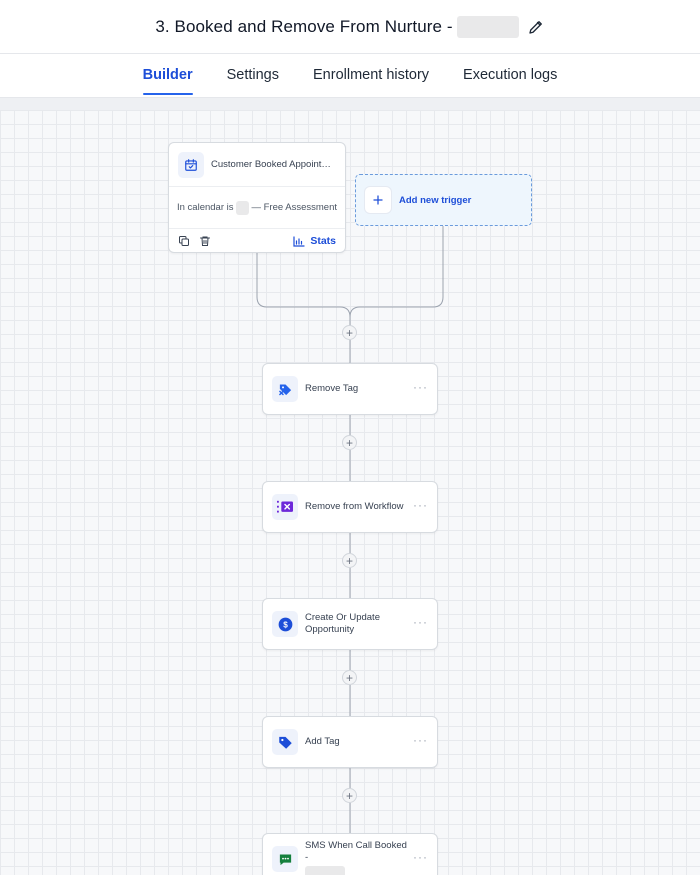  I want to click on stats-button: Stats, so click(314, 241).